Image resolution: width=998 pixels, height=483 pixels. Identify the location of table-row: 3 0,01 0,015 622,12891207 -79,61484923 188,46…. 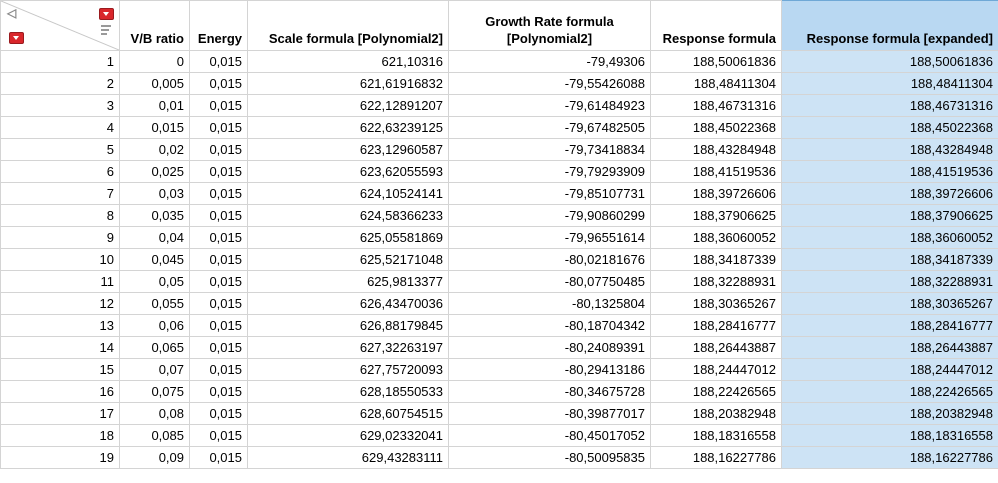
(499, 105).